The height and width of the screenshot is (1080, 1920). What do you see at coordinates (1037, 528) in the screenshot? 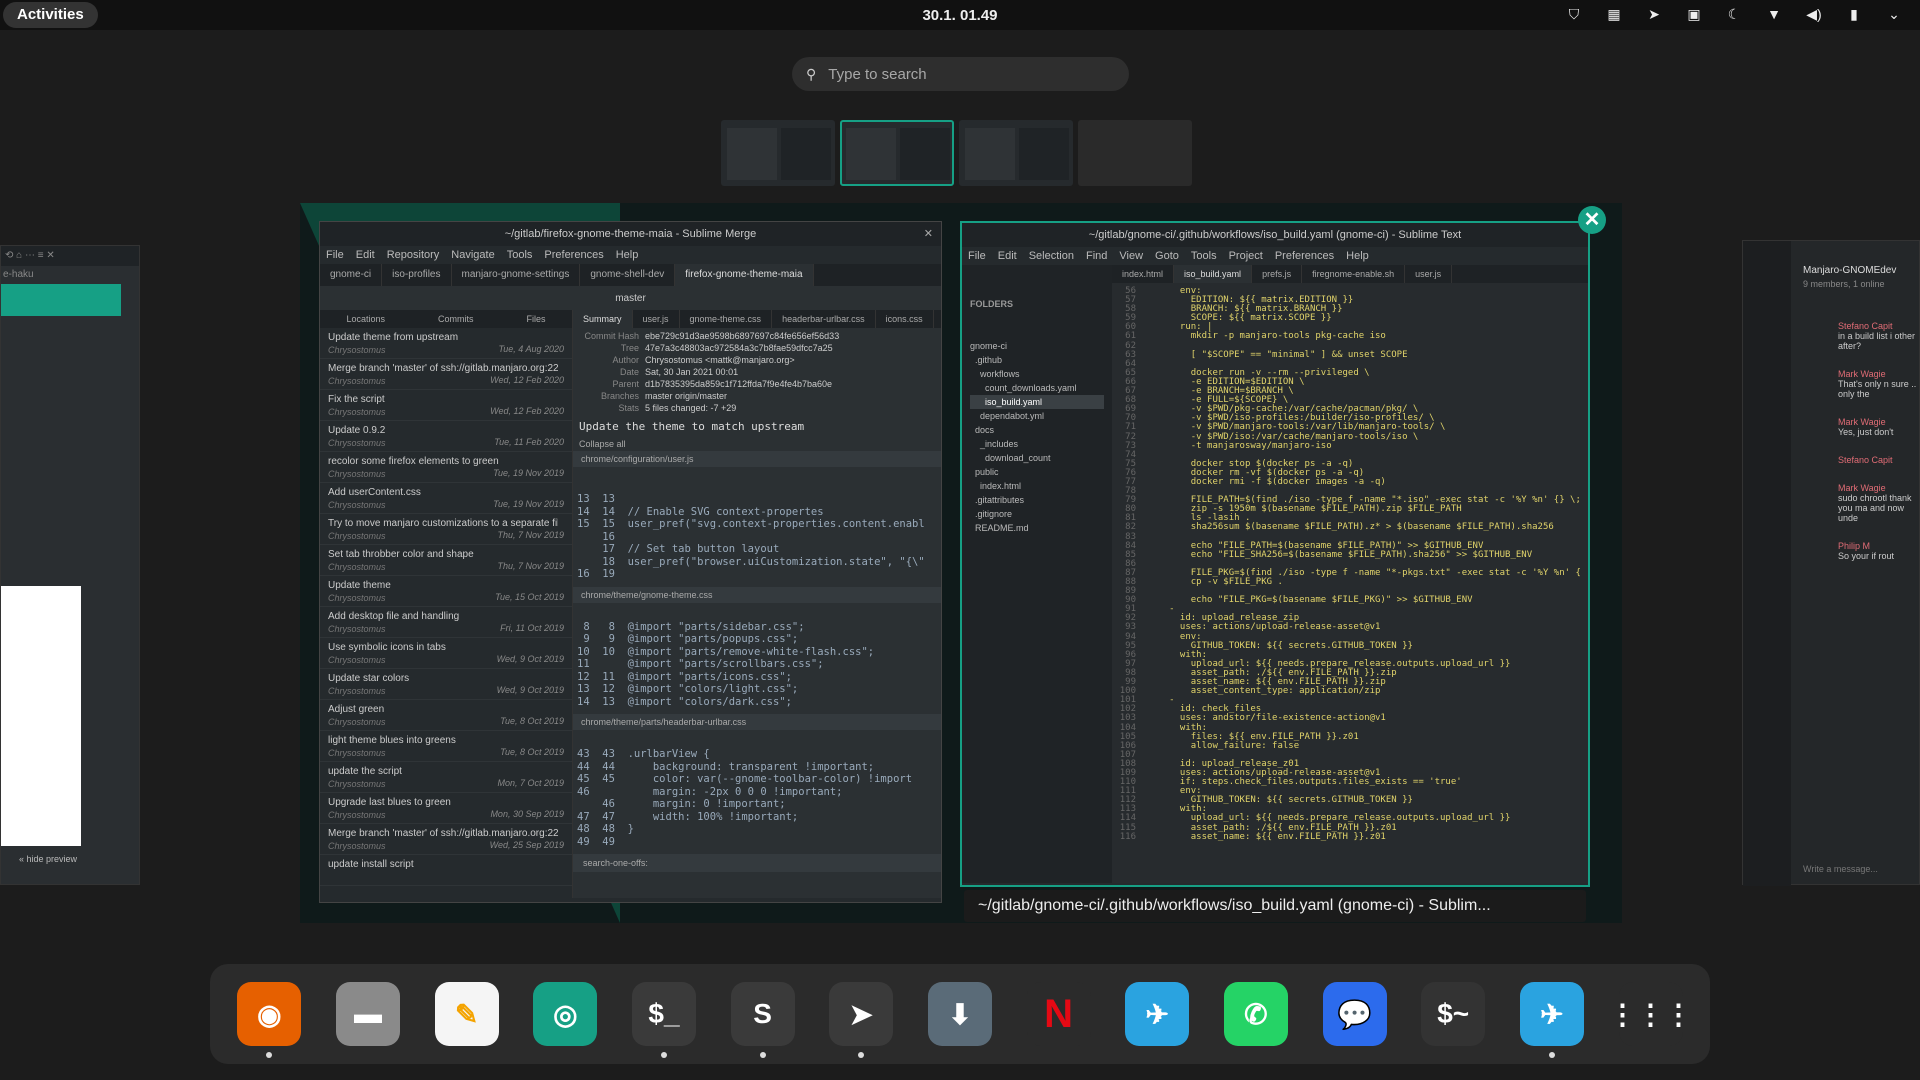
I see `folder-tree-item: README.md` at bounding box center [1037, 528].